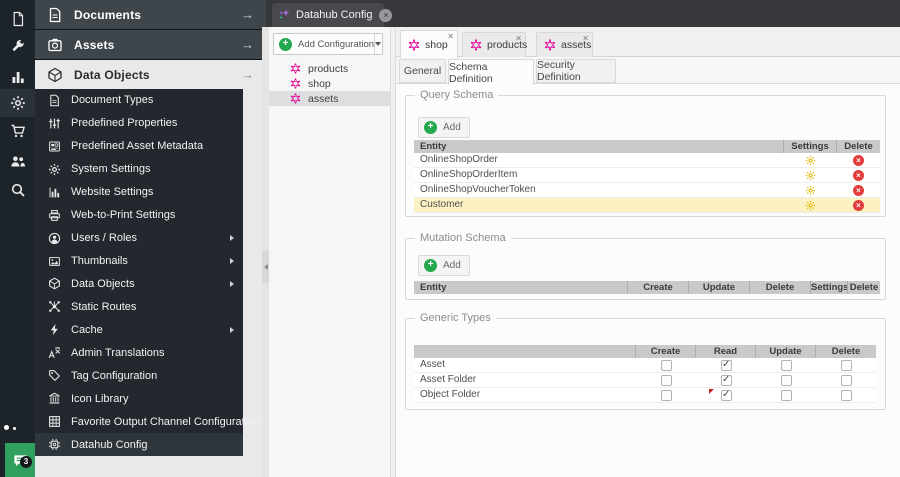 Image resolution: width=900 pixels, height=477 pixels. I want to click on query-add-button: Add, so click(444, 127).